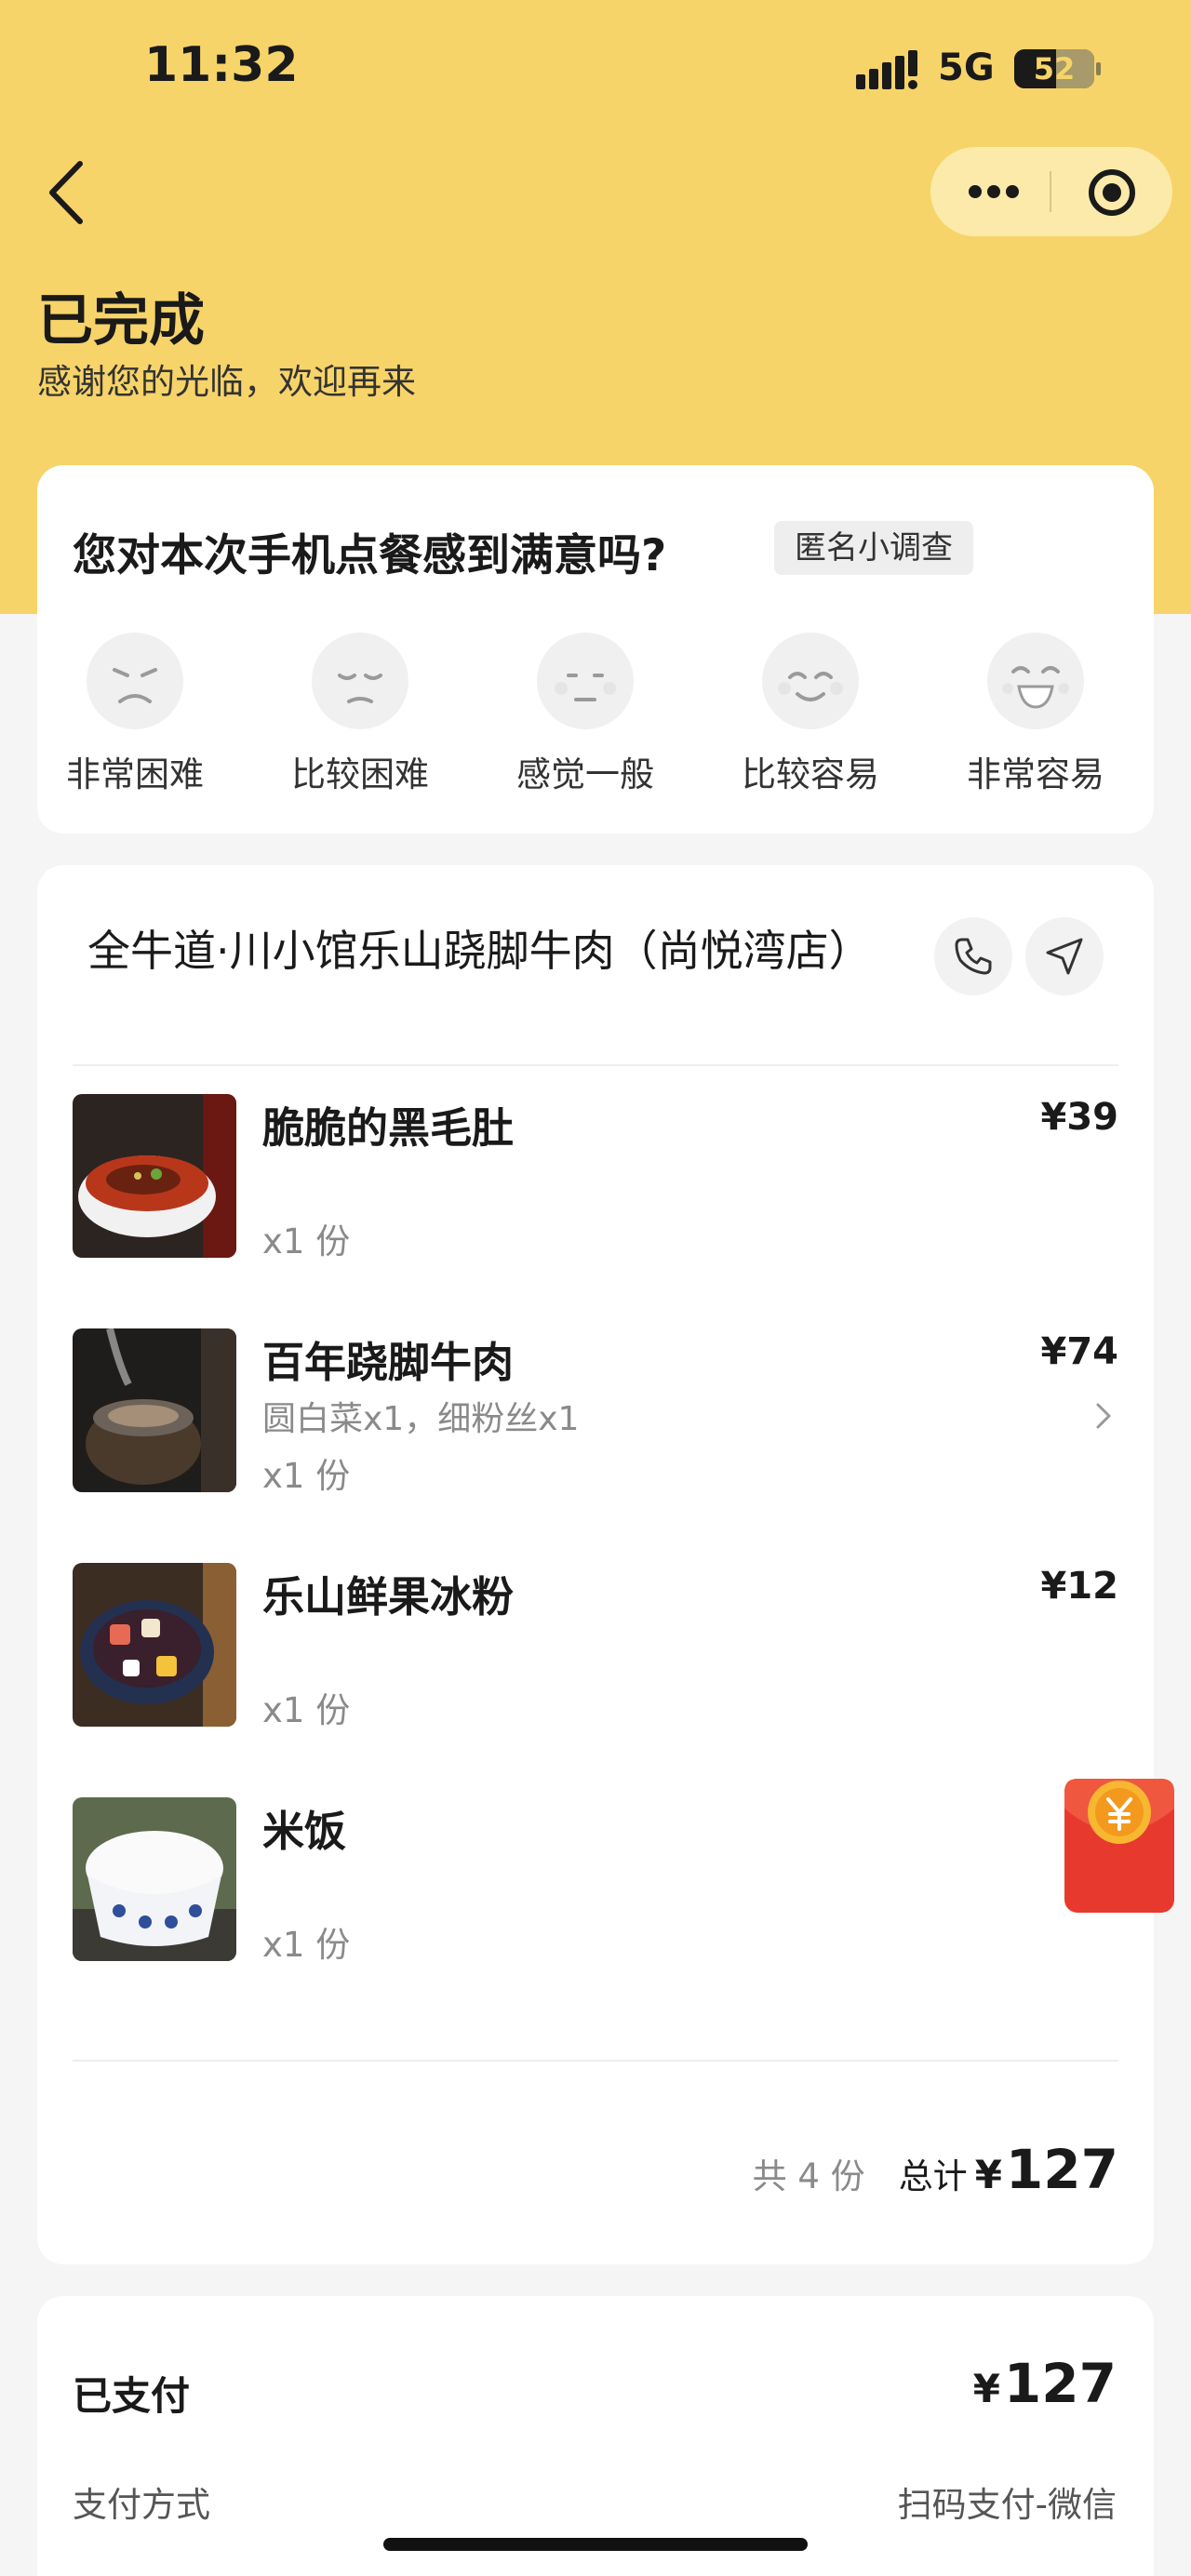 This screenshot has height=2576, width=1191. What do you see at coordinates (1035, 687) in the screenshot?
I see `laugh-face-icon` at bounding box center [1035, 687].